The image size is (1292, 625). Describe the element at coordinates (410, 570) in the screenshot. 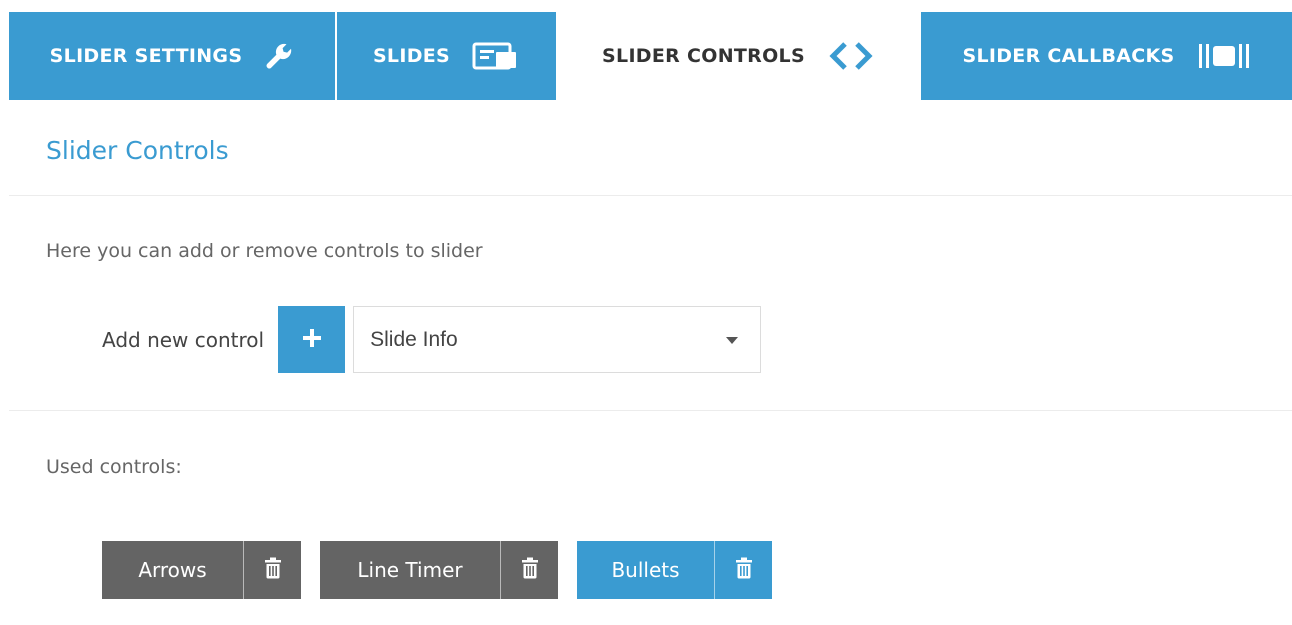

I see `control-name: Line Timer` at that location.